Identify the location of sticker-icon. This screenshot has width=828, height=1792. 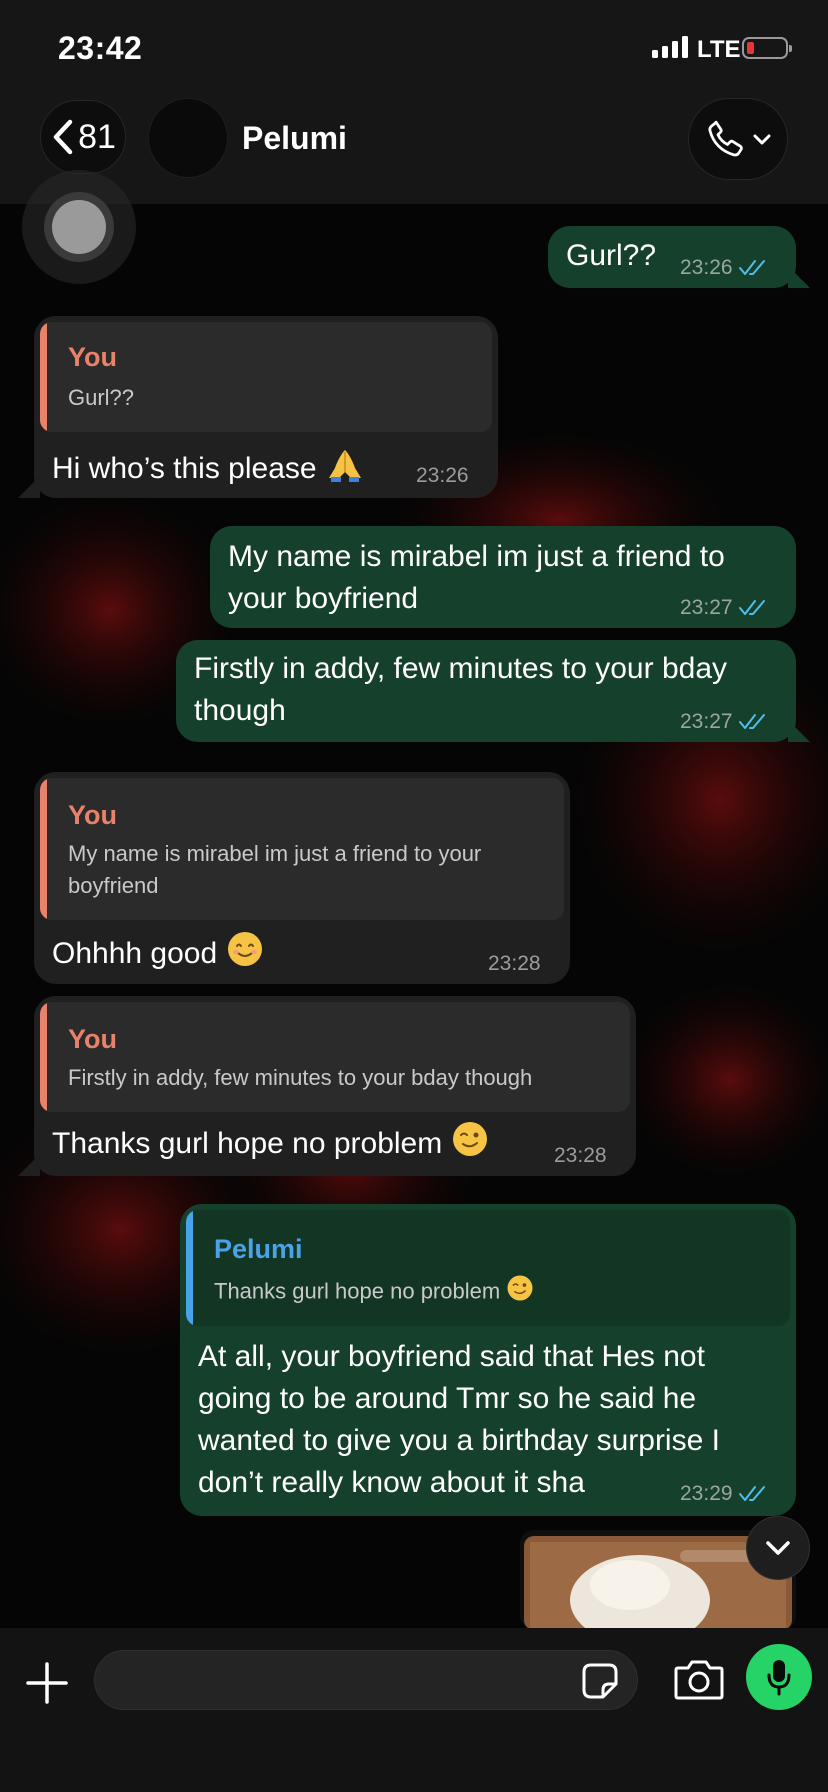
(600, 1681).